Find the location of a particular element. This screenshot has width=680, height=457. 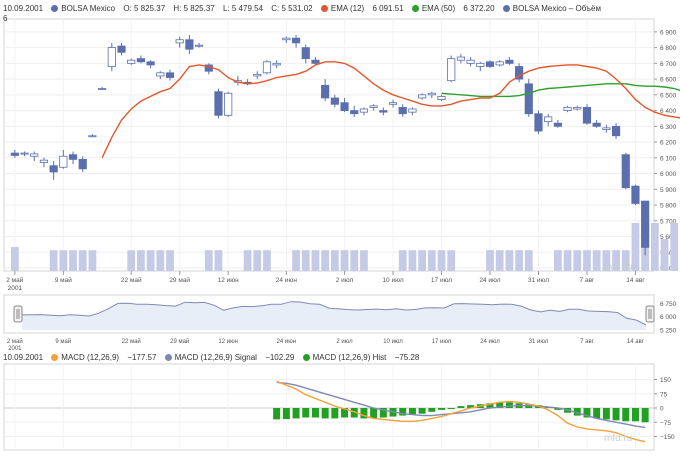

legend-macd: MACD (12,26,9) is located at coordinates (85, 357).